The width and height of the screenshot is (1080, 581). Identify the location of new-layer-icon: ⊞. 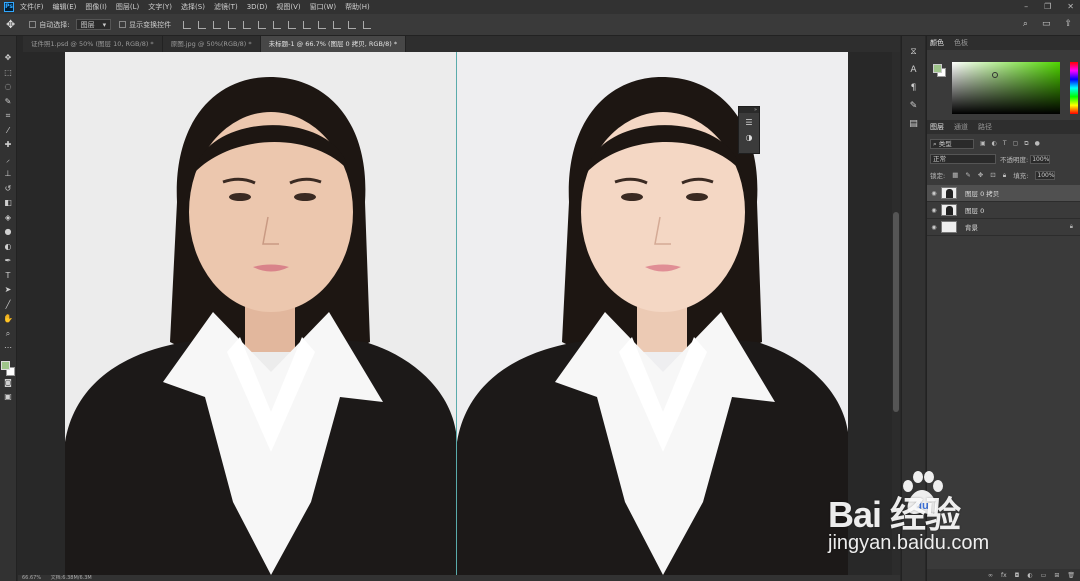
(1056, 575).